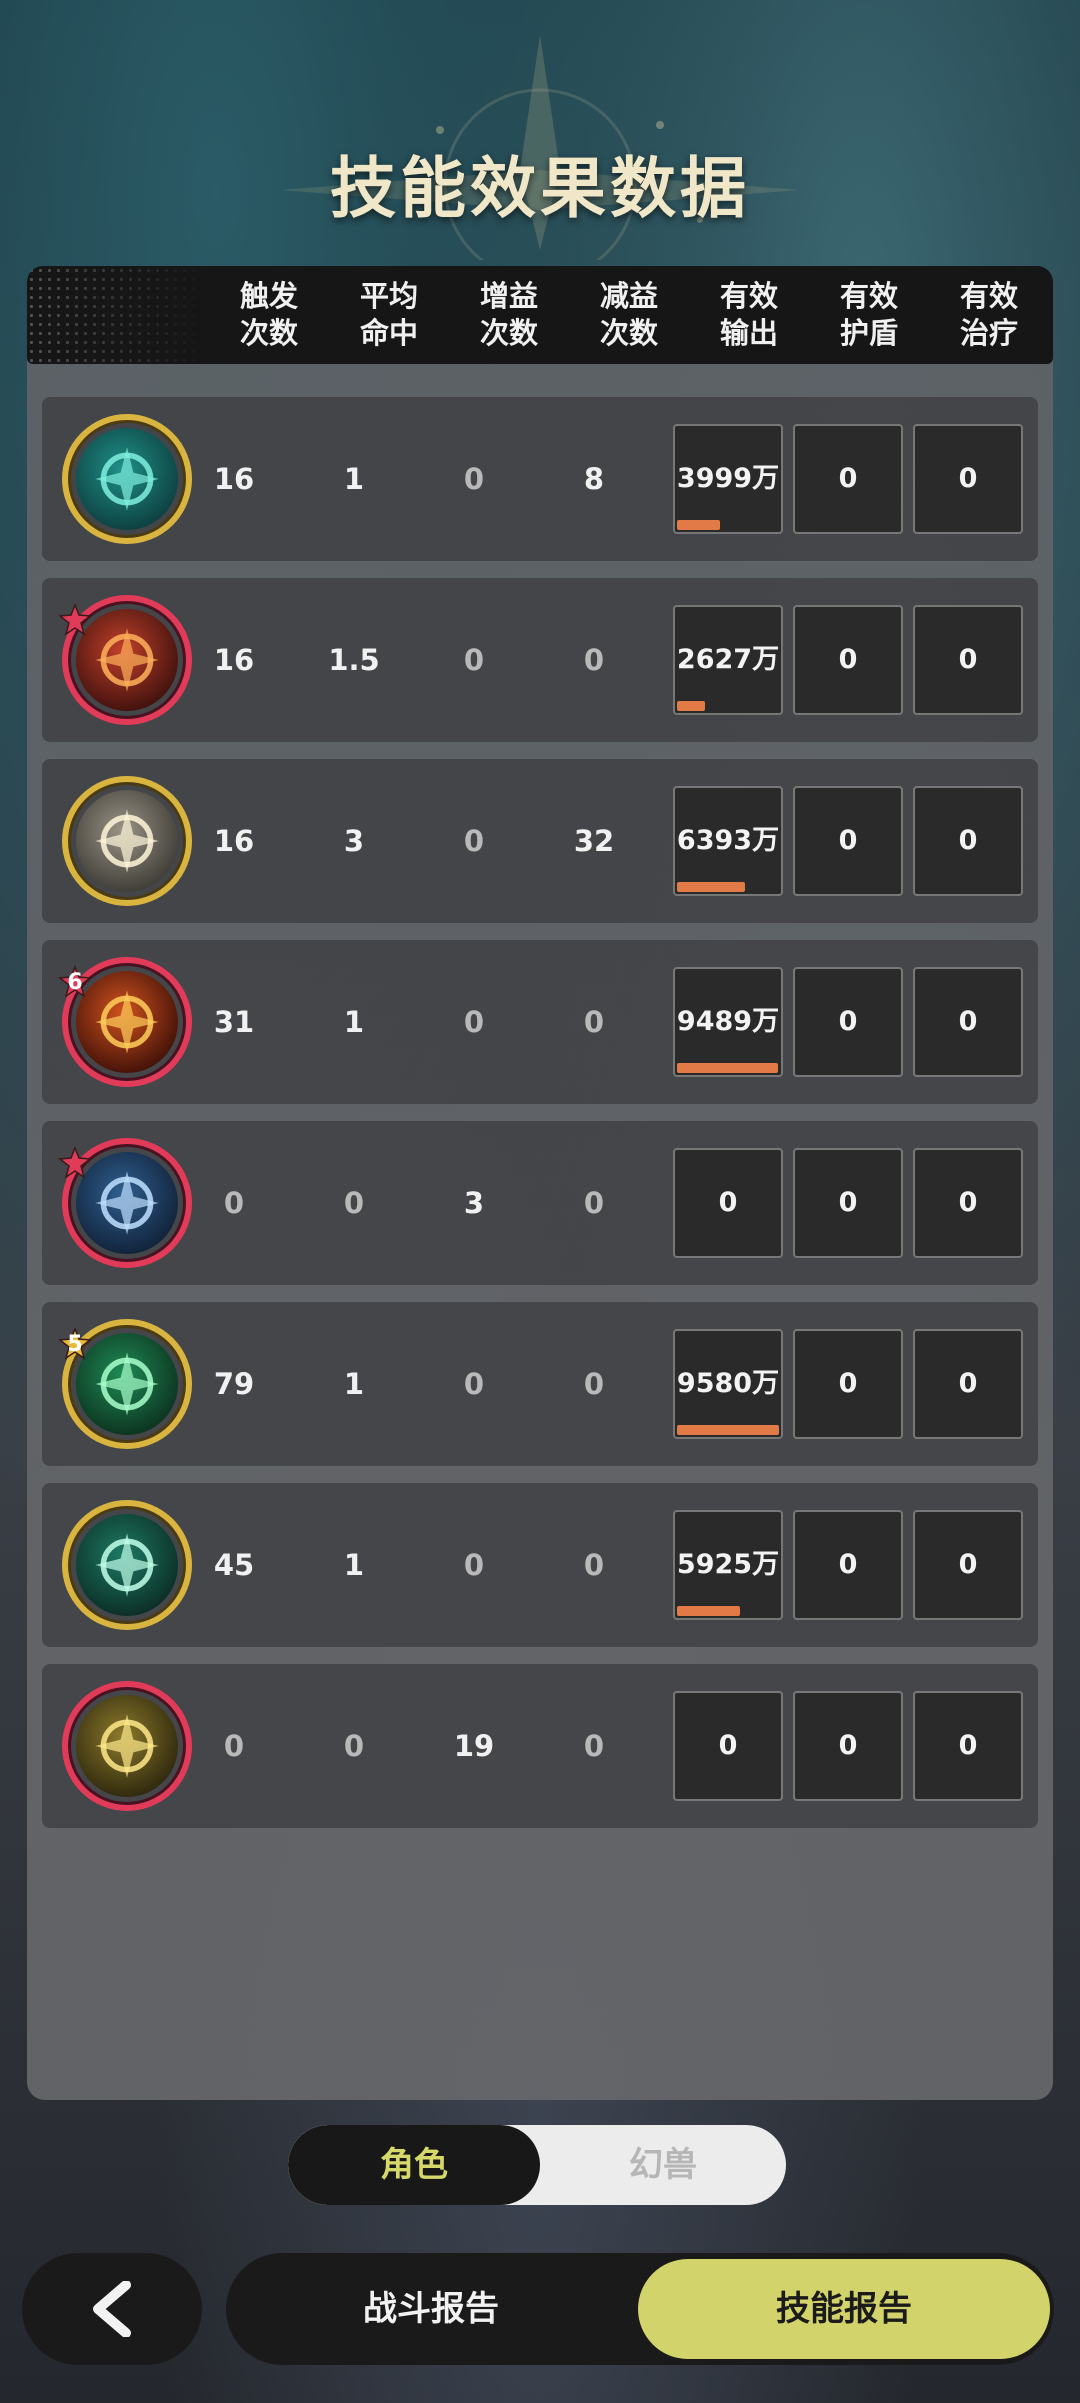 The height and width of the screenshot is (2403, 1080). Describe the element at coordinates (125, 1203) in the screenshot. I see `crown-shield-skill-icon` at that location.